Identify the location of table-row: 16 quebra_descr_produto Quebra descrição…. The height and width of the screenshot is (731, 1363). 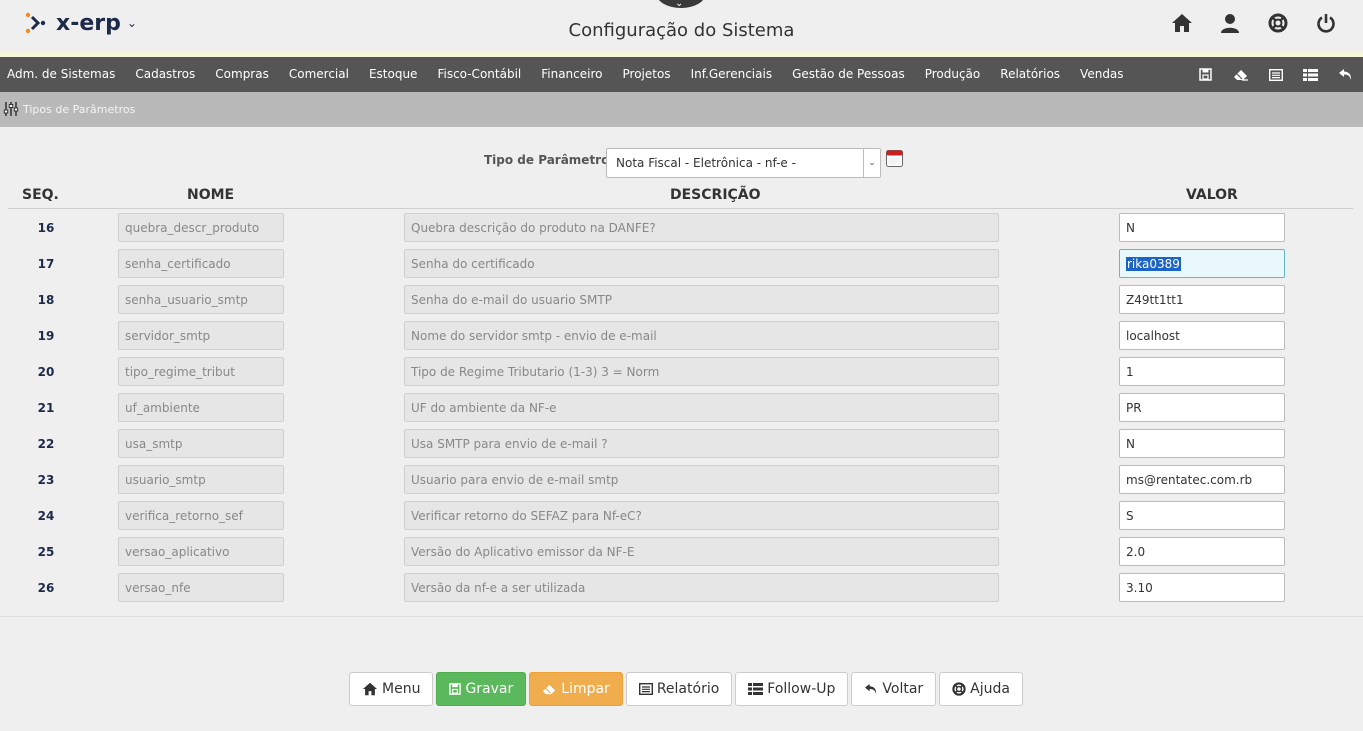
(681, 230).